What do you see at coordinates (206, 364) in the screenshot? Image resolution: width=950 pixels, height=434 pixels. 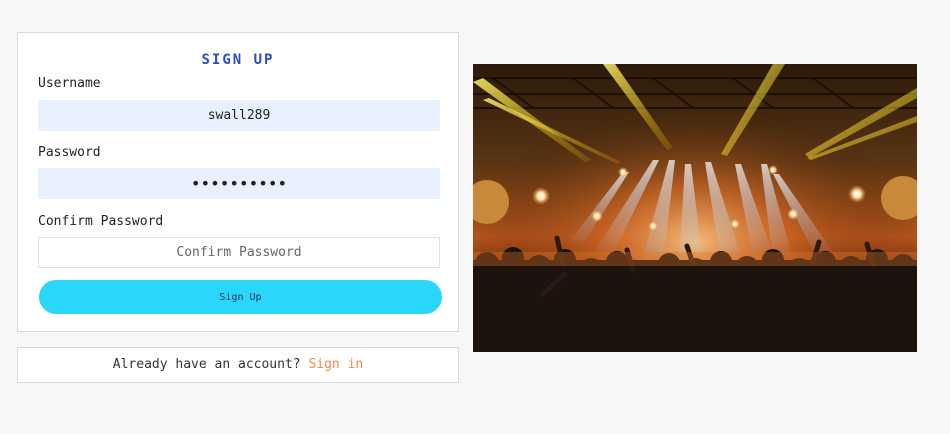 I see `signin-prompt: Already have an account?` at bounding box center [206, 364].